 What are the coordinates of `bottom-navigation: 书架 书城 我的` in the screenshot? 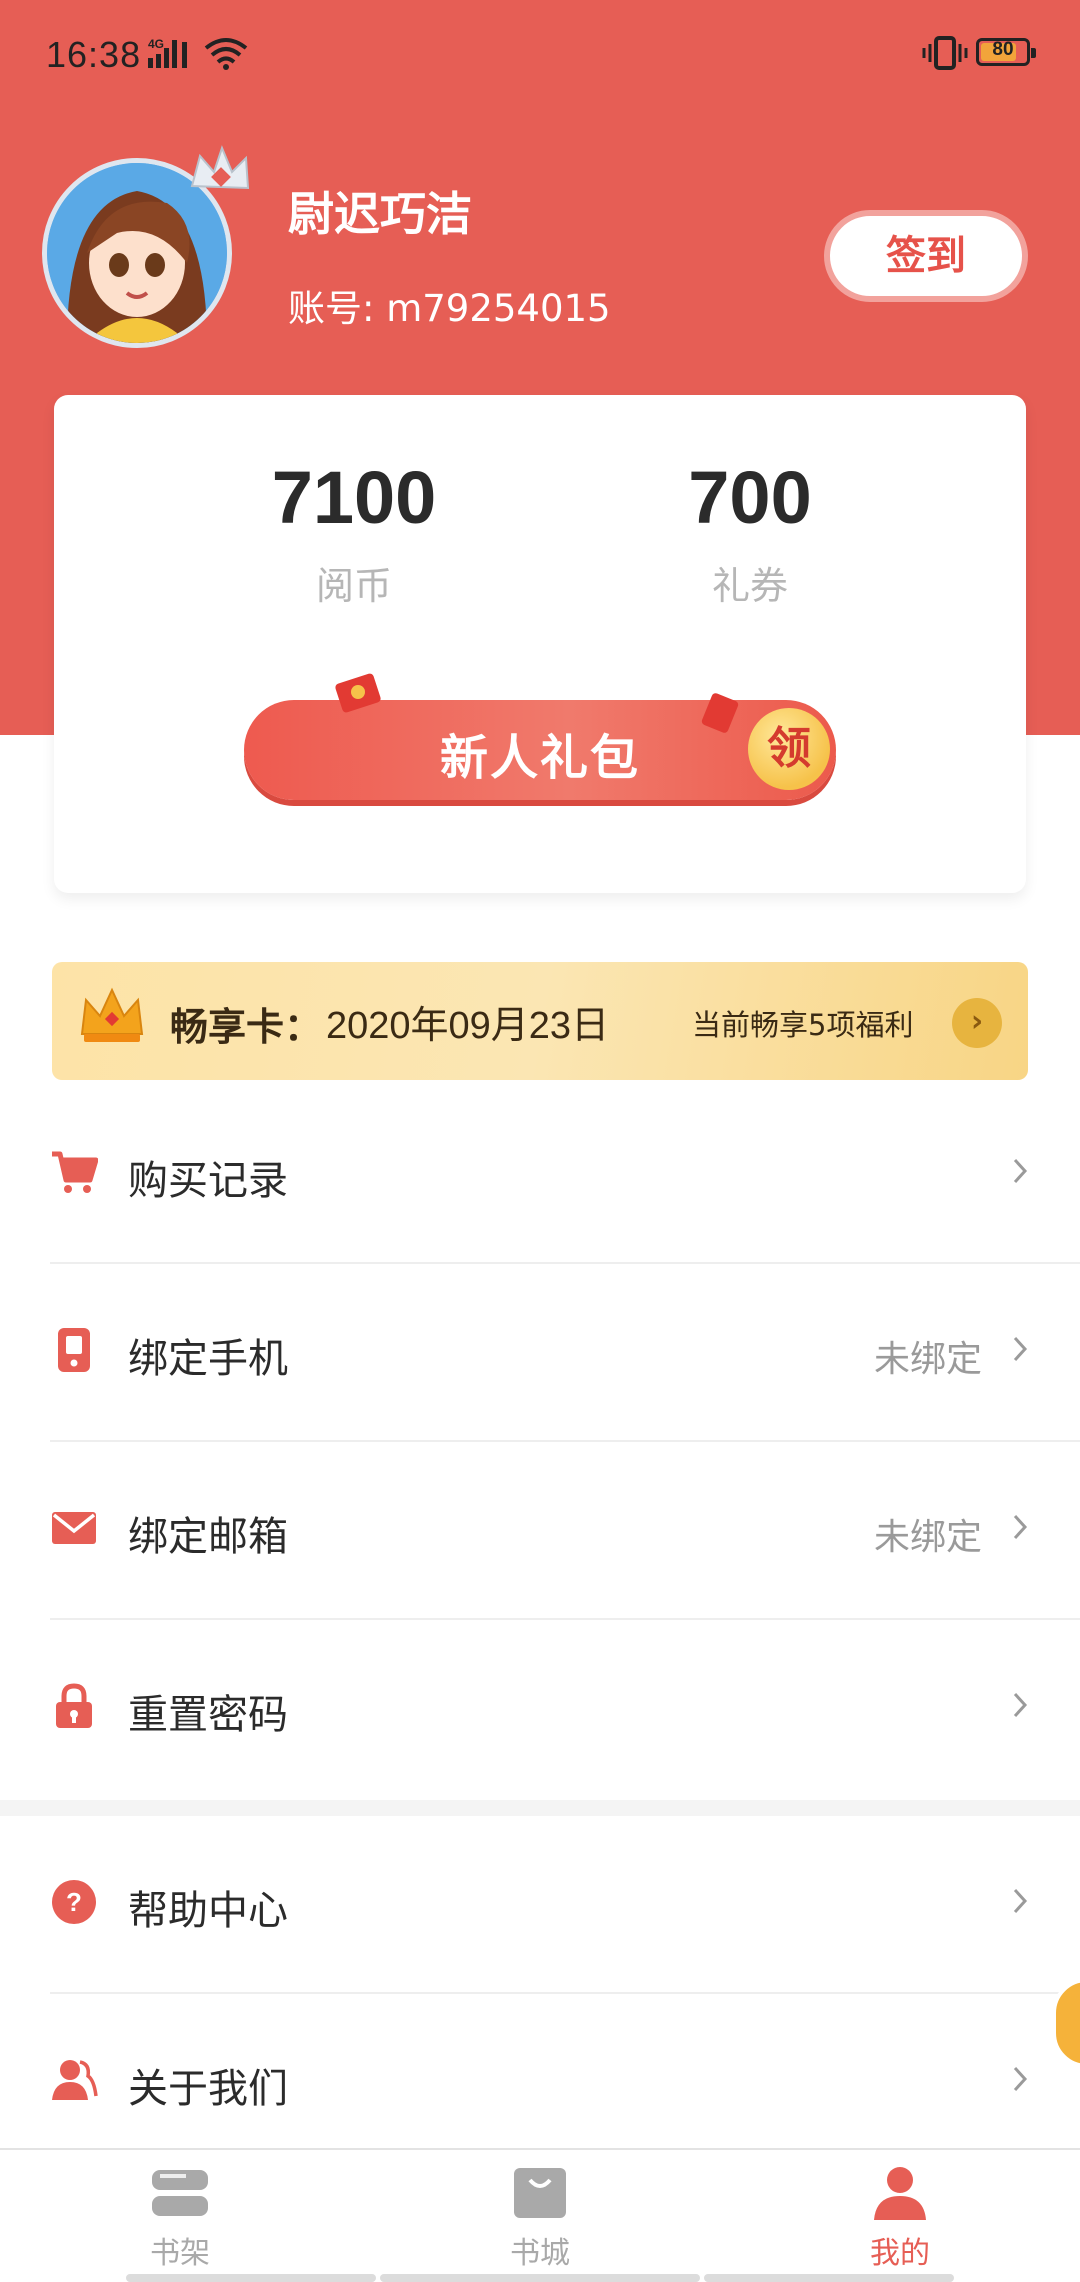 It's located at (540, 2215).